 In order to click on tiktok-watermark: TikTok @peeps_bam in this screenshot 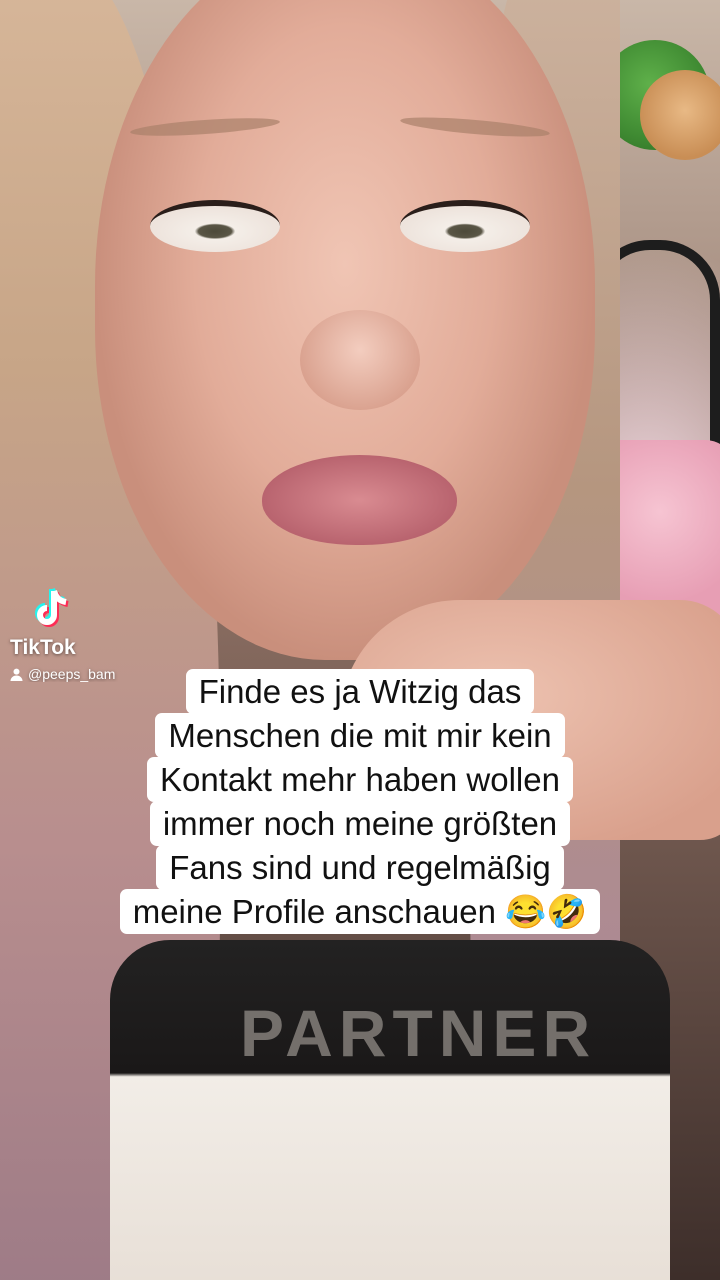, I will do `click(77, 633)`.